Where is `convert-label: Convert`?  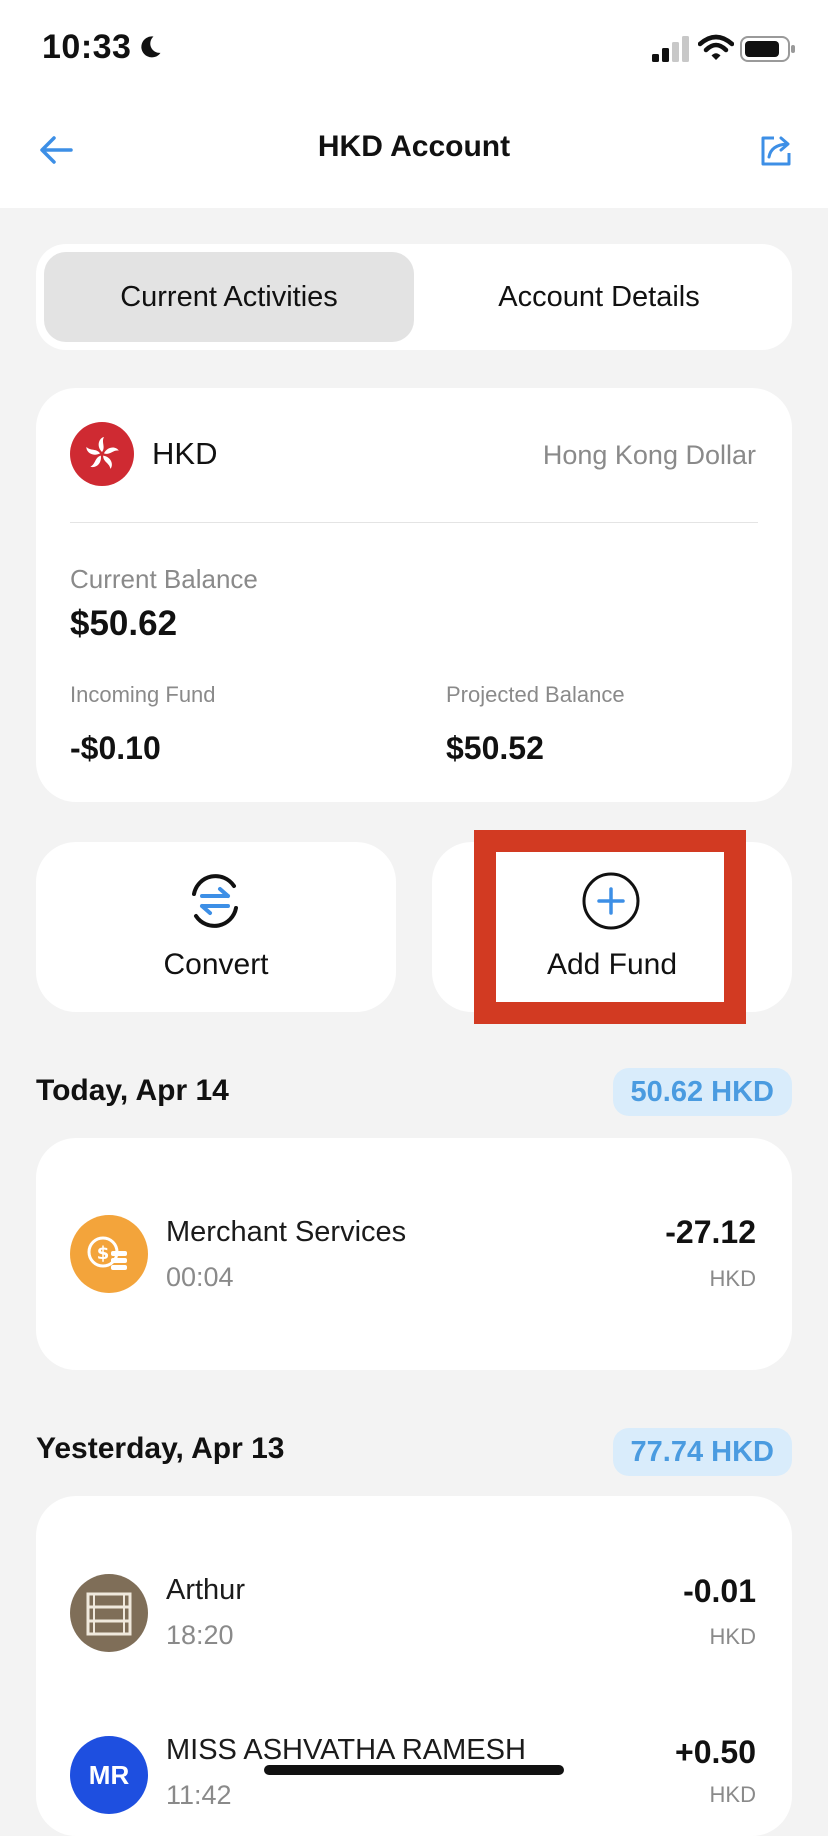
convert-label: Convert is located at coordinates (216, 964).